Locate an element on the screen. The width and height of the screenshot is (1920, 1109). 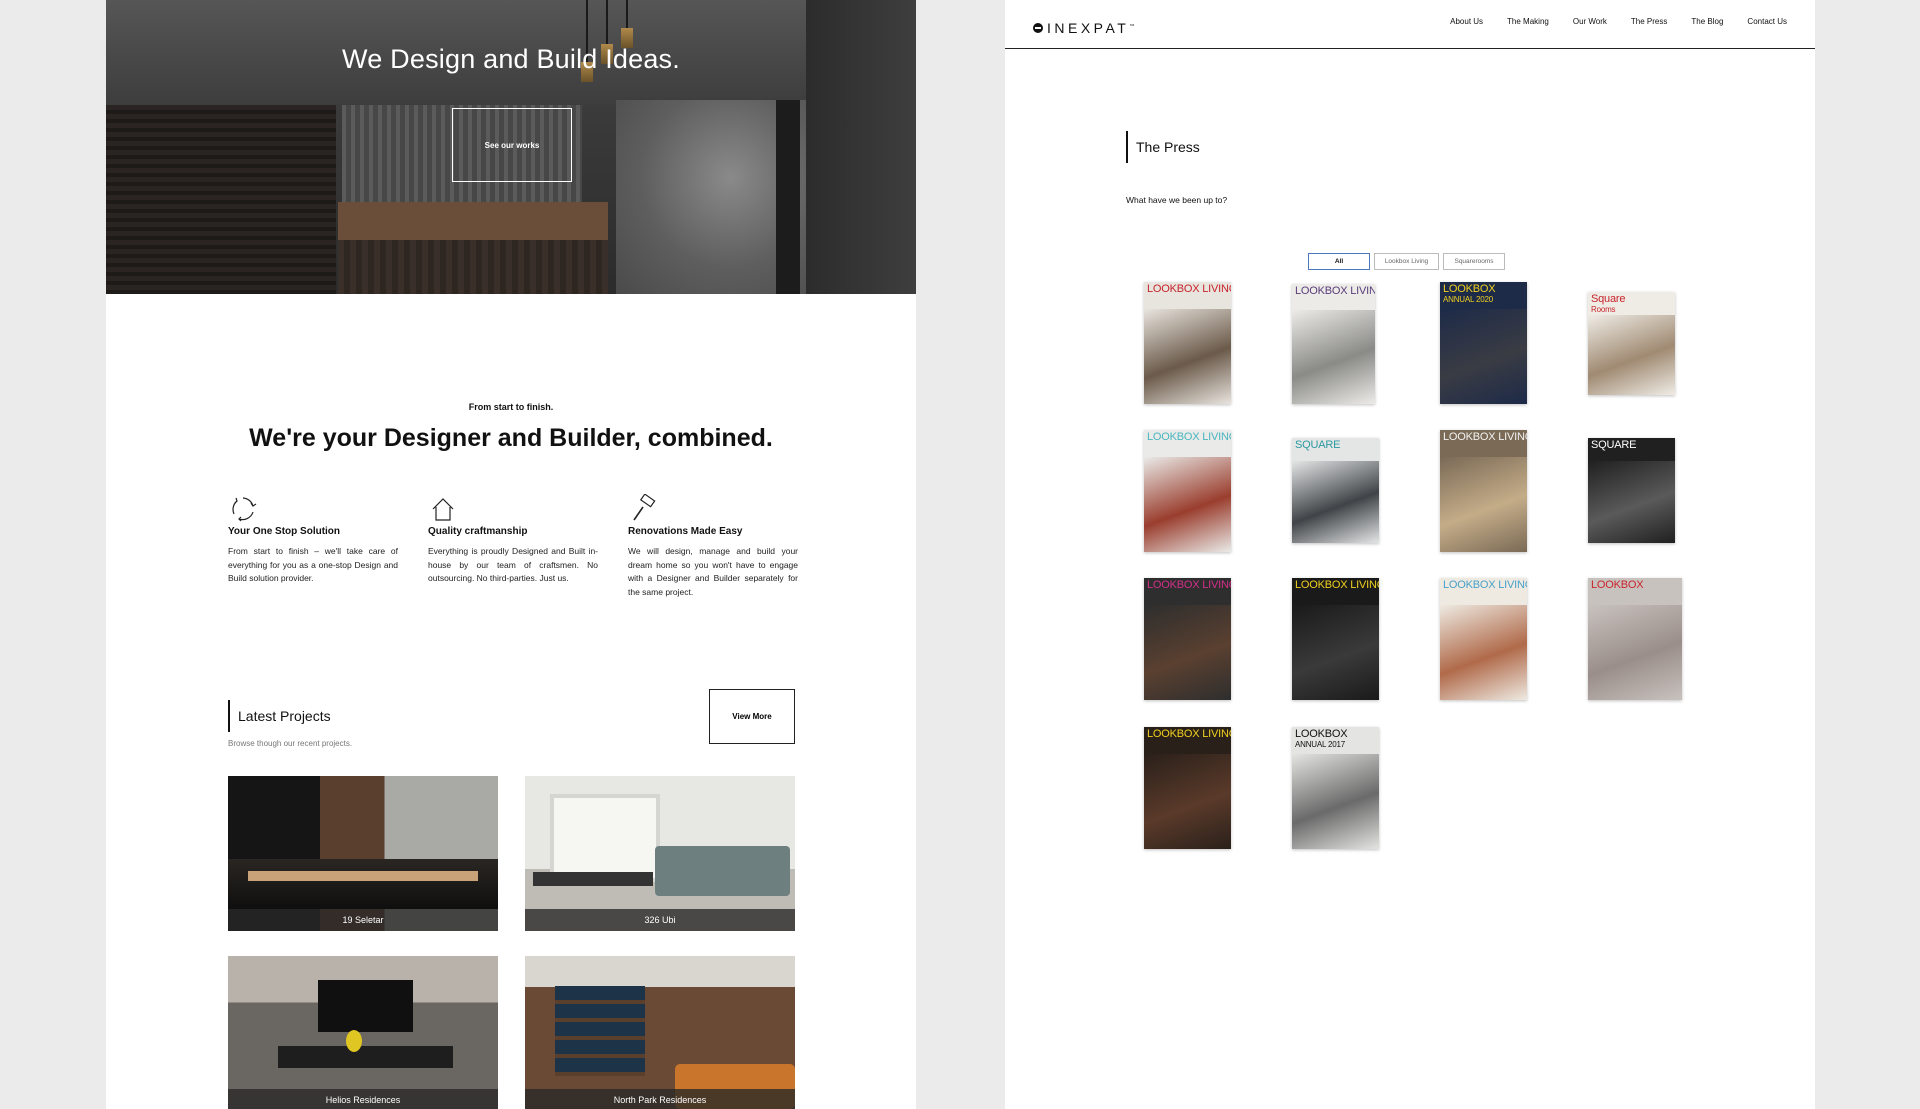
cover-subtitle: Rooms is located at coordinates (1603, 309).